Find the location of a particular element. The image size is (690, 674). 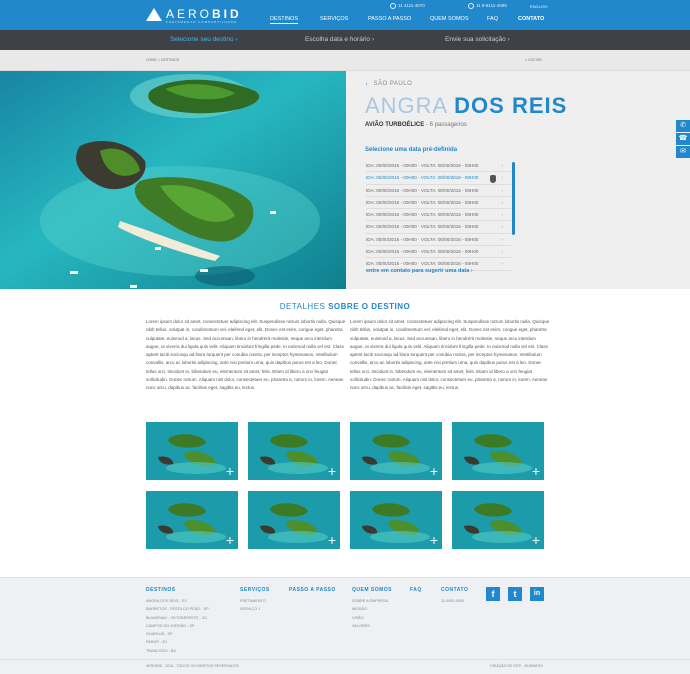

footer-heading: DESTINOS is located at coordinates (177, 590).